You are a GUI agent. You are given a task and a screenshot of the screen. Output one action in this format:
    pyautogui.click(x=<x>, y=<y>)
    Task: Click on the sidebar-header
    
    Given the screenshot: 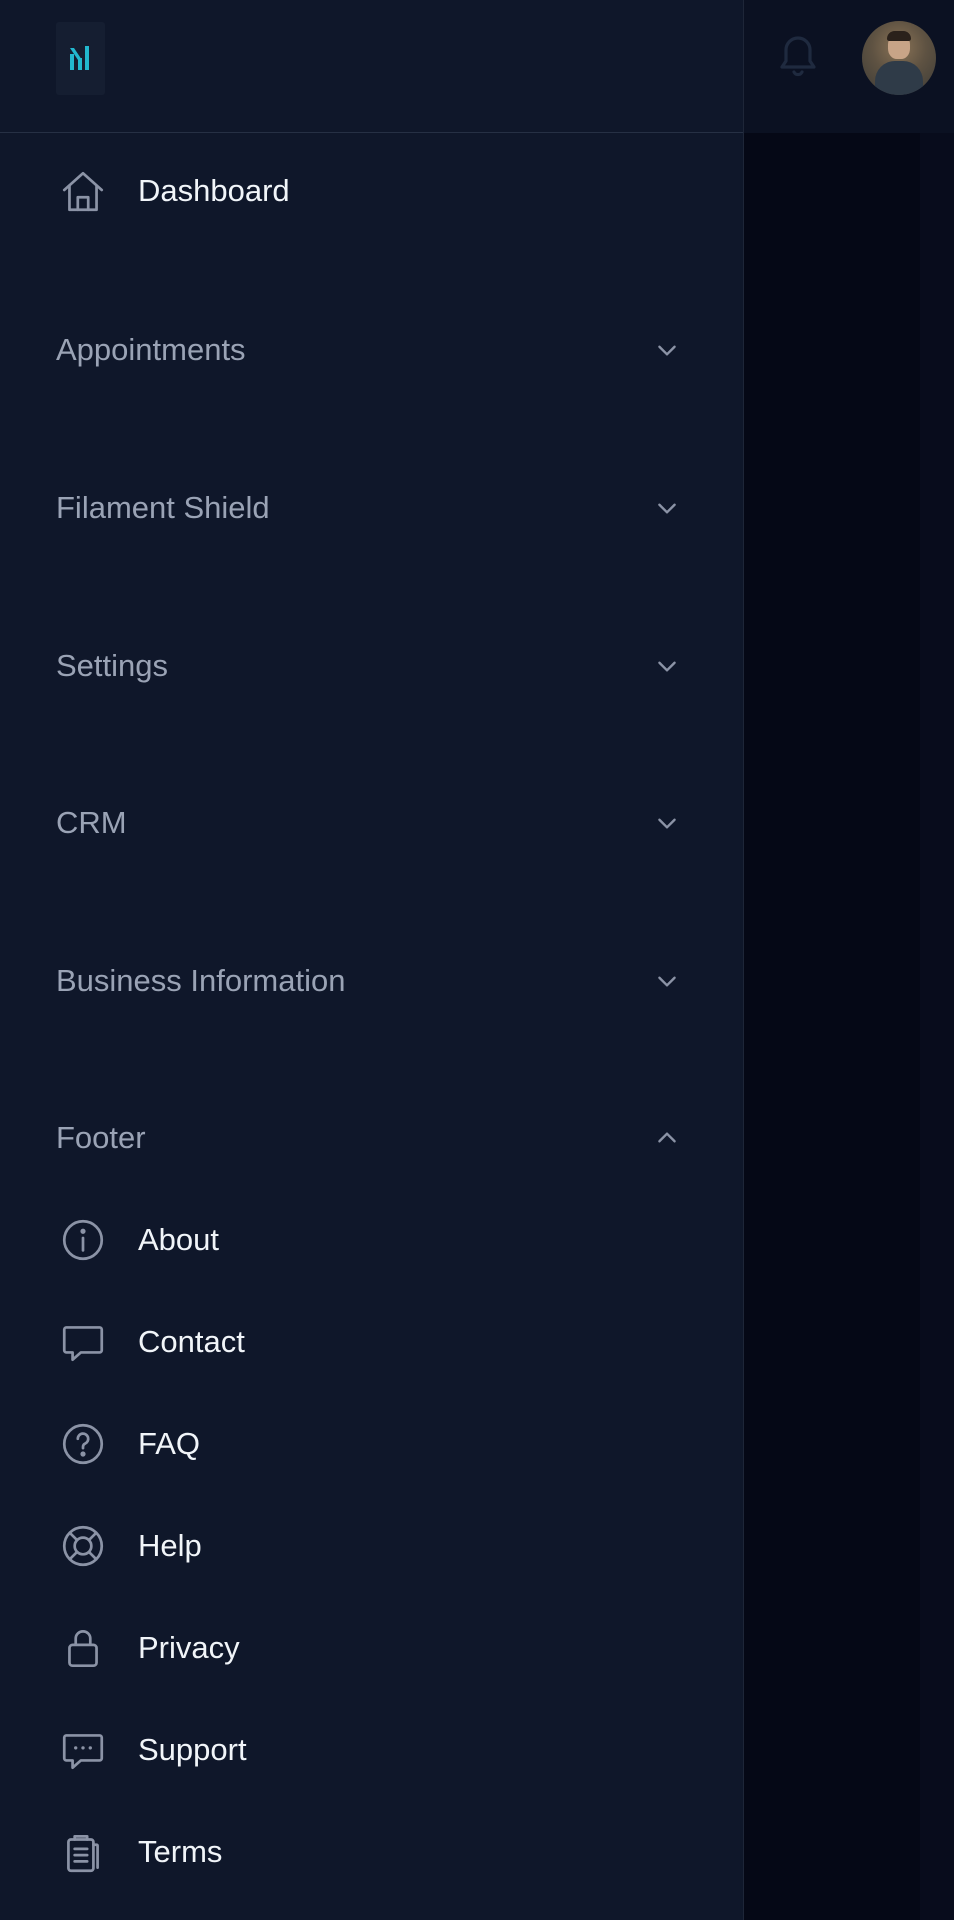 What is the action you would take?
    pyautogui.click(x=371, y=66)
    